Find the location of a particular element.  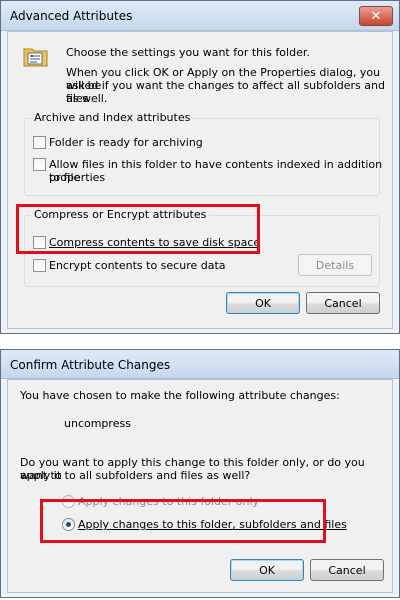

close-icon: ✕ is located at coordinates (376, 16).